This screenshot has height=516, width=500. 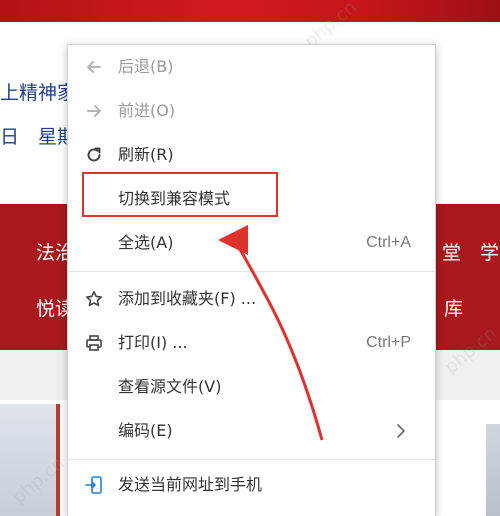 I want to click on menu-item-send-to-phone: 发送当前网址到手机, so click(x=251, y=485).